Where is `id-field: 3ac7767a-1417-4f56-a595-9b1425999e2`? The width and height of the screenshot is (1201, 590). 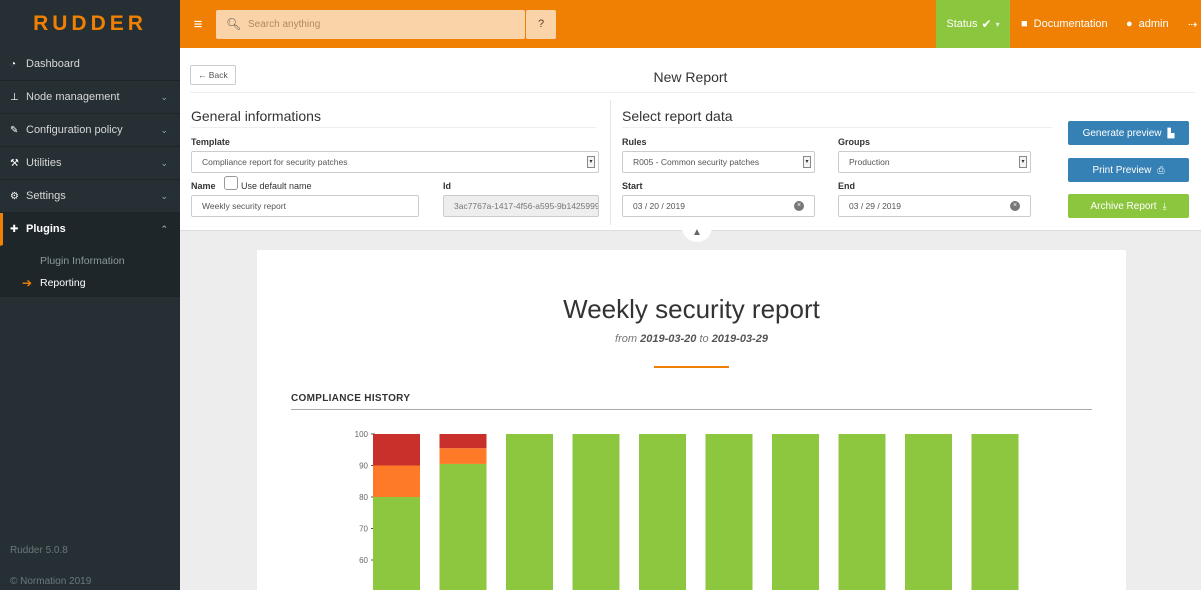 id-field: 3ac7767a-1417-4f56-a595-9b1425999e2 is located at coordinates (521, 206).